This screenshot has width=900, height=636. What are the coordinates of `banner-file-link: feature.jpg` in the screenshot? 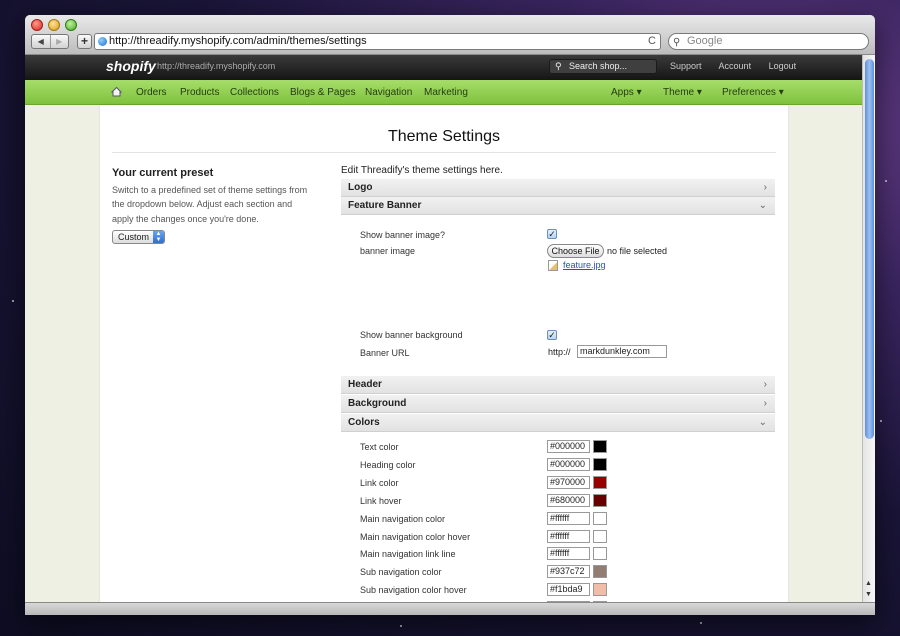 It's located at (584, 265).